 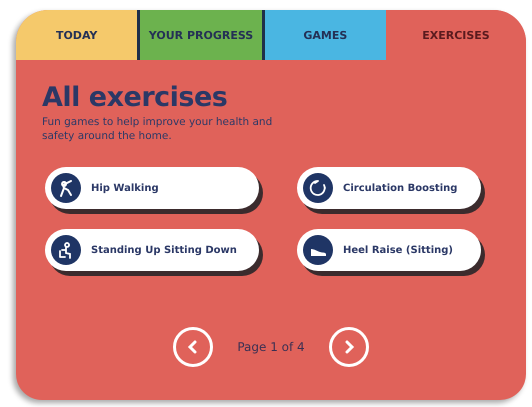 What do you see at coordinates (325, 35) in the screenshot?
I see `nav-tab: GAMES` at bounding box center [325, 35].